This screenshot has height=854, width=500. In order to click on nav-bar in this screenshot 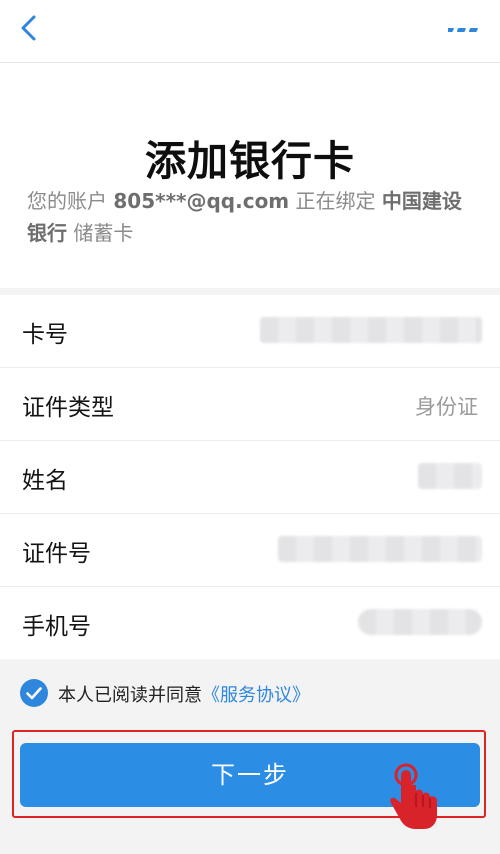, I will do `click(250, 31)`.